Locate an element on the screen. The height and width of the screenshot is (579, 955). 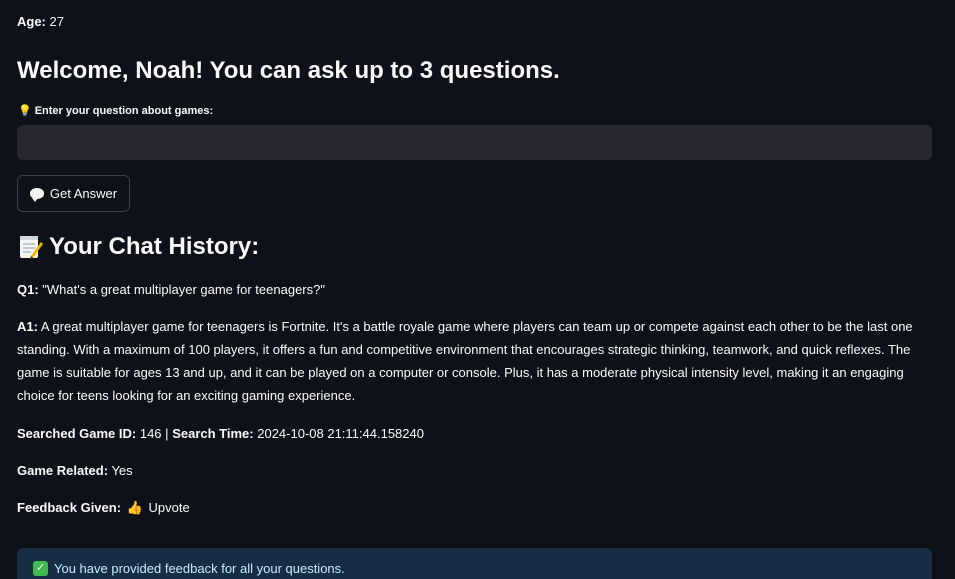
chat-history-title: Your Chat History: is located at coordinates (154, 246).